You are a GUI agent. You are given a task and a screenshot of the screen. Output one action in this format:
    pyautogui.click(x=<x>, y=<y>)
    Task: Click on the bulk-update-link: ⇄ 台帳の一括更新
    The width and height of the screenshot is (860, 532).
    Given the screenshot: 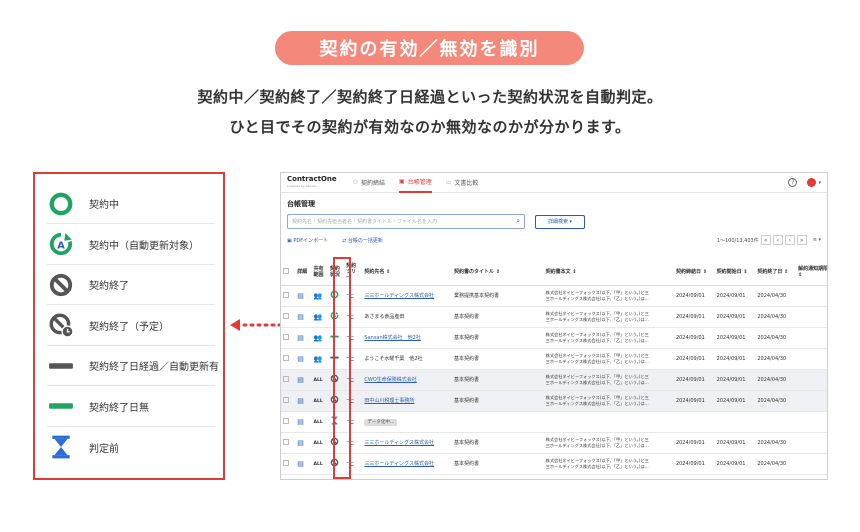 What is the action you would take?
    pyautogui.click(x=362, y=240)
    